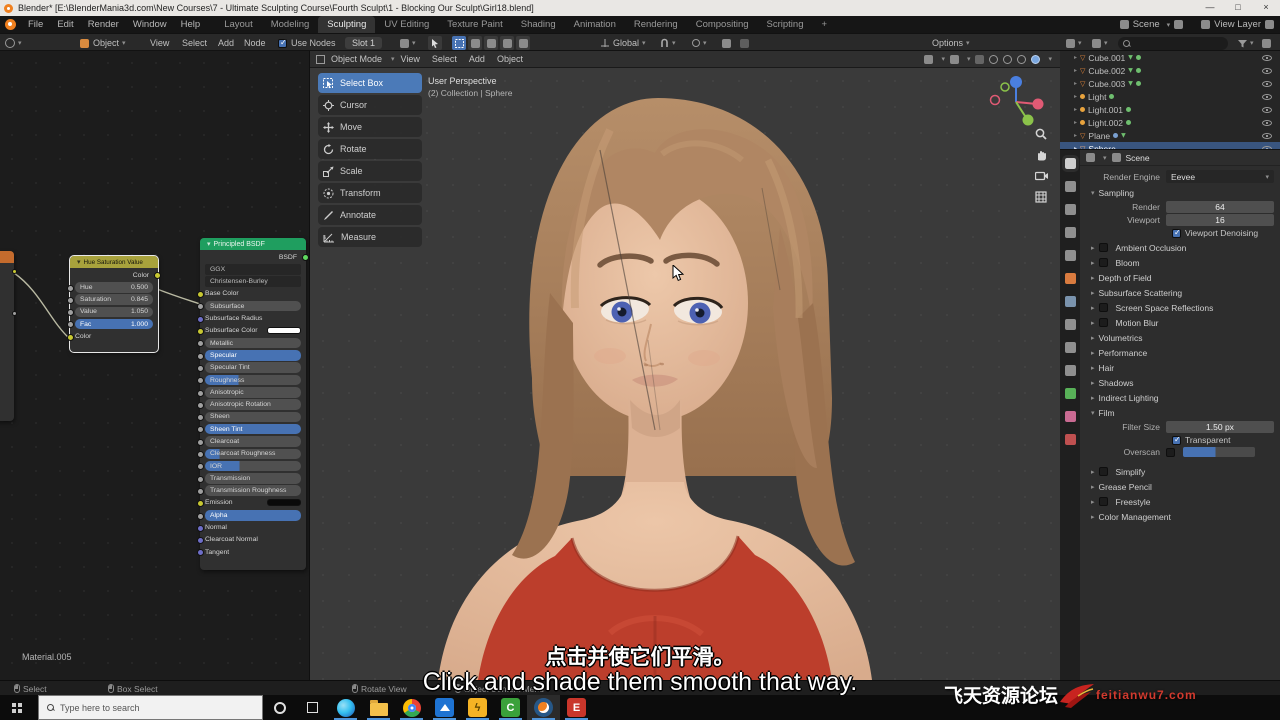  Describe the element at coordinates (370, 83) in the screenshot. I see `tool-select-box: Select Box` at that location.